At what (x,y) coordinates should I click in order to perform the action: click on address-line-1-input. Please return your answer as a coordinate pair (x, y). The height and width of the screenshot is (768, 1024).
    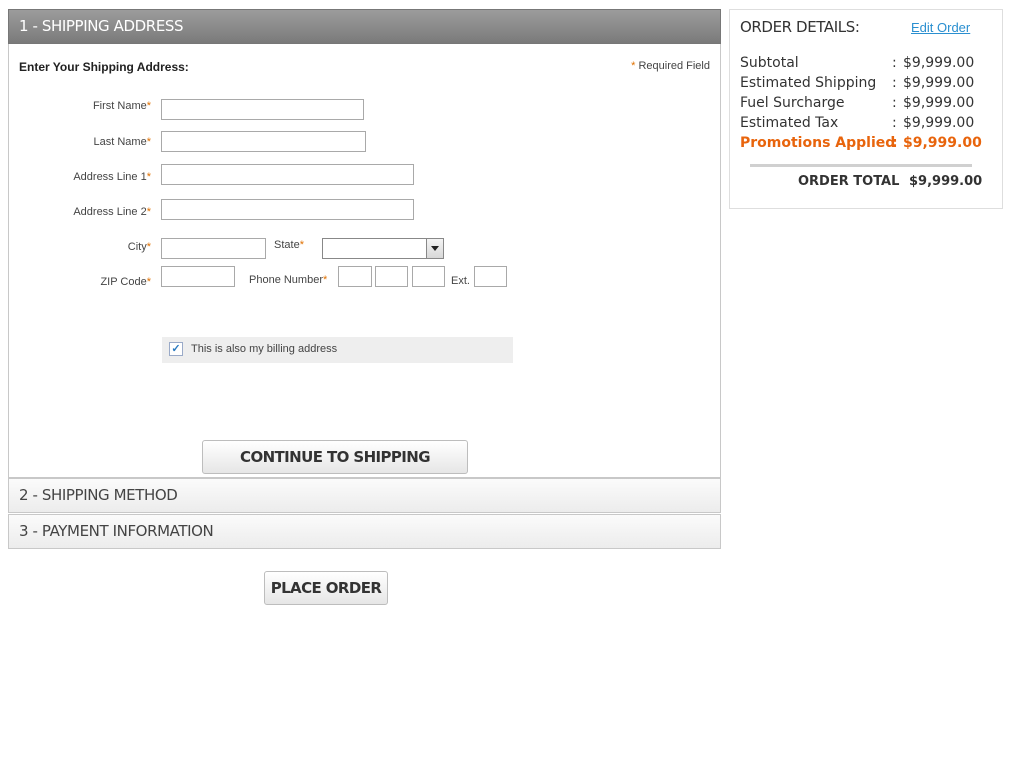
    Looking at the image, I should click on (287, 174).